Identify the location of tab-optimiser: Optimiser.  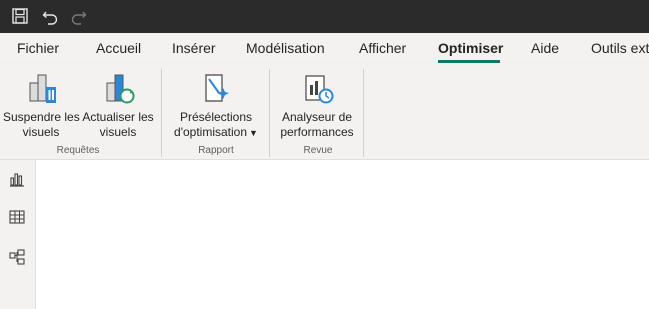
(470, 48).